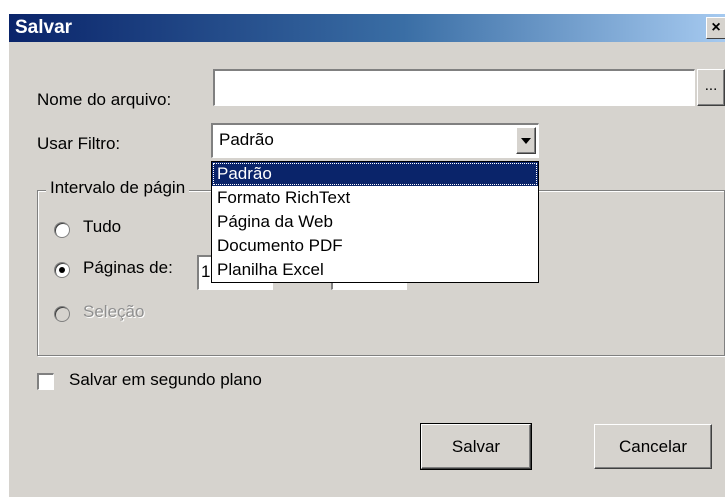 This screenshot has width=725, height=497. I want to click on radio-all, so click(62, 230).